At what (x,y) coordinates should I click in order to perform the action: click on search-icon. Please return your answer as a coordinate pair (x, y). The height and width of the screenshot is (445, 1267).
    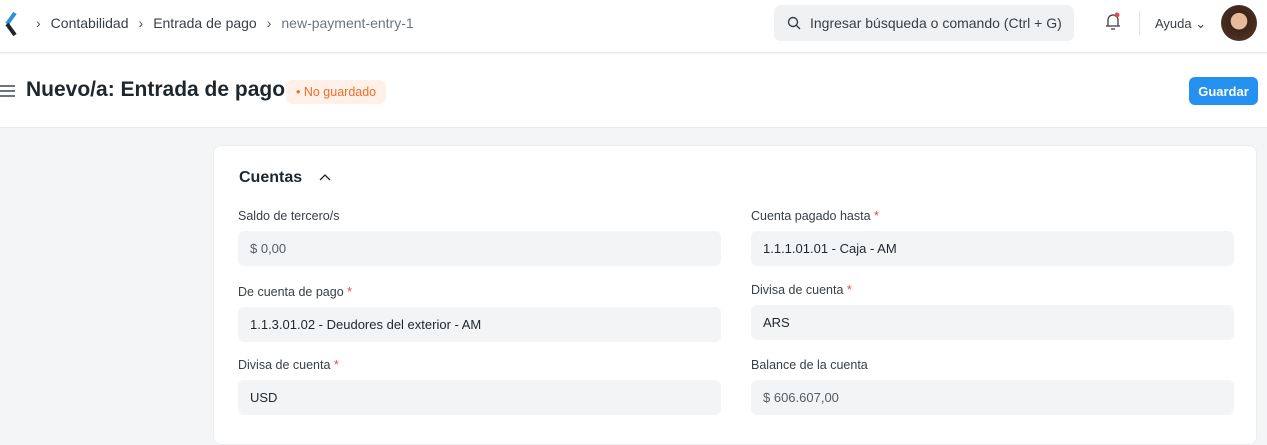
    Looking at the image, I should click on (794, 23).